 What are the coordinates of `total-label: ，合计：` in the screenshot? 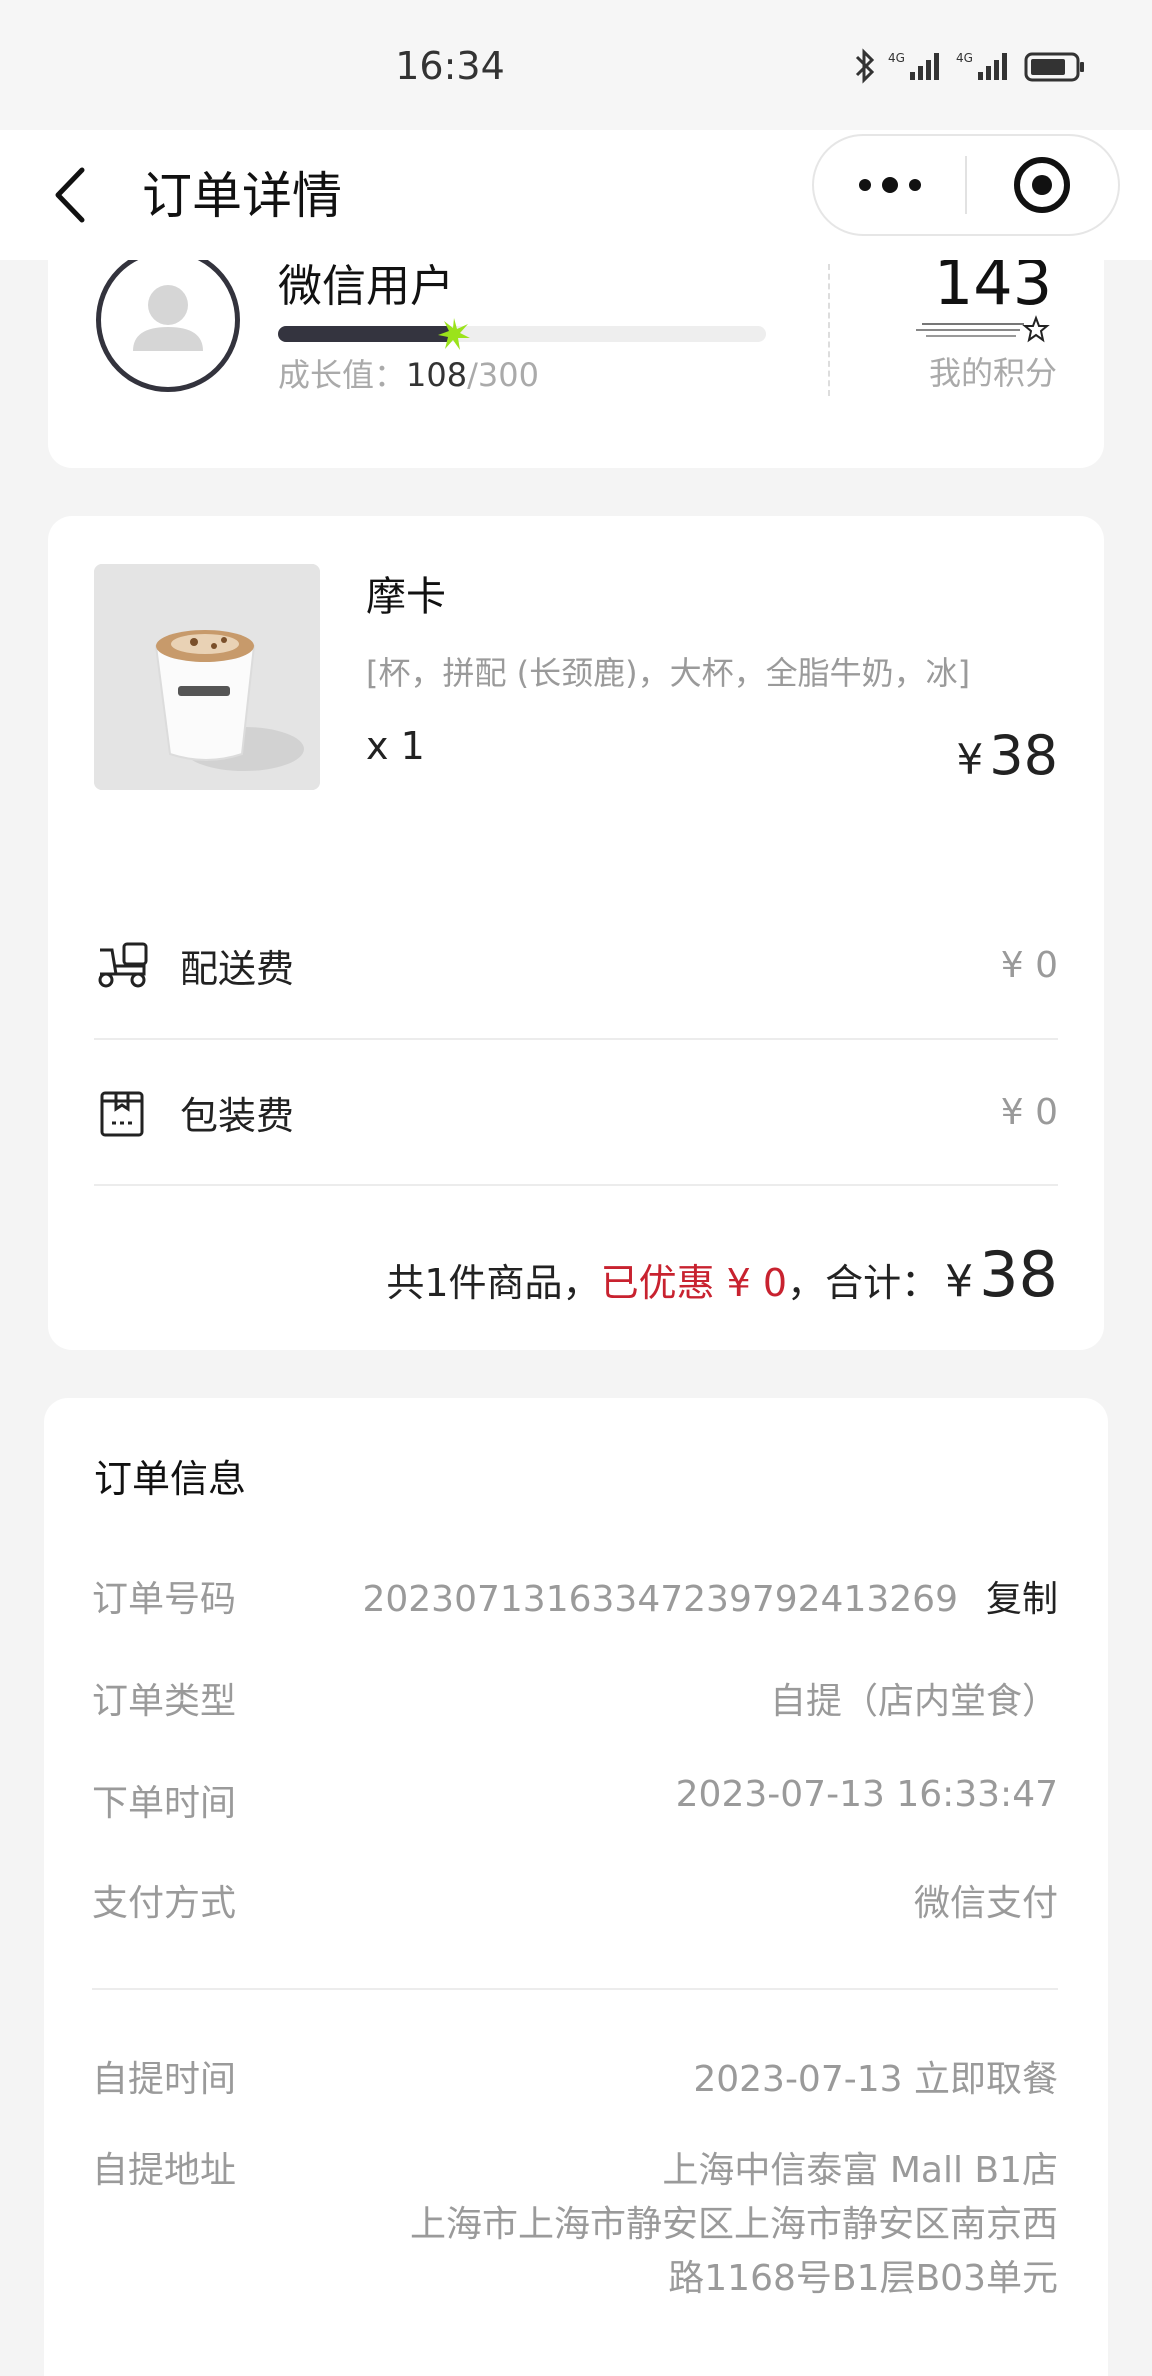 It's located at (863, 1283).